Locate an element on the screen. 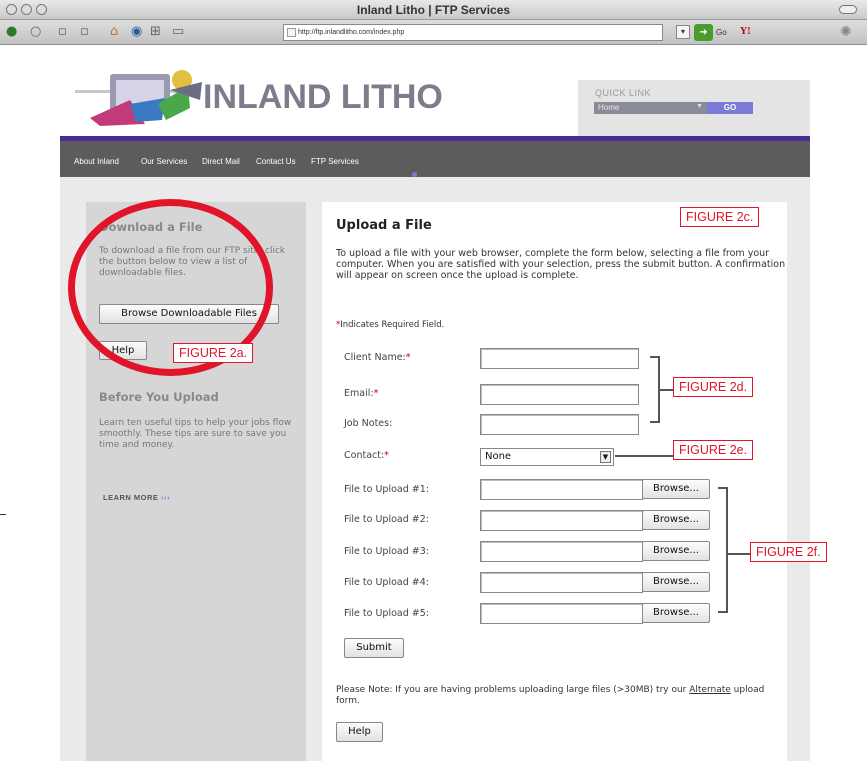 This screenshot has width=867, height=761. required-note: *Indicates Required Field. is located at coordinates (390, 325).